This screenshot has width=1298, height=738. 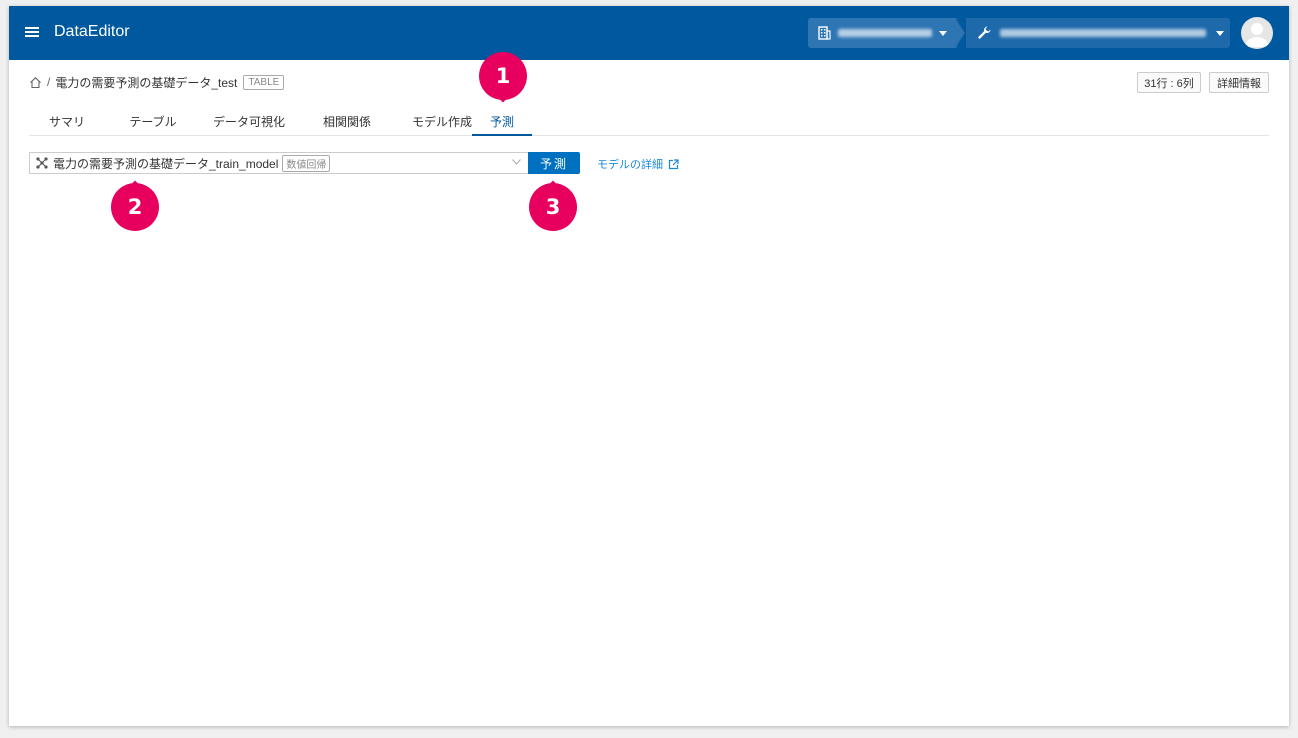 What do you see at coordinates (673, 163) in the screenshot?
I see `external-link-icon` at bounding box center [673, 163].